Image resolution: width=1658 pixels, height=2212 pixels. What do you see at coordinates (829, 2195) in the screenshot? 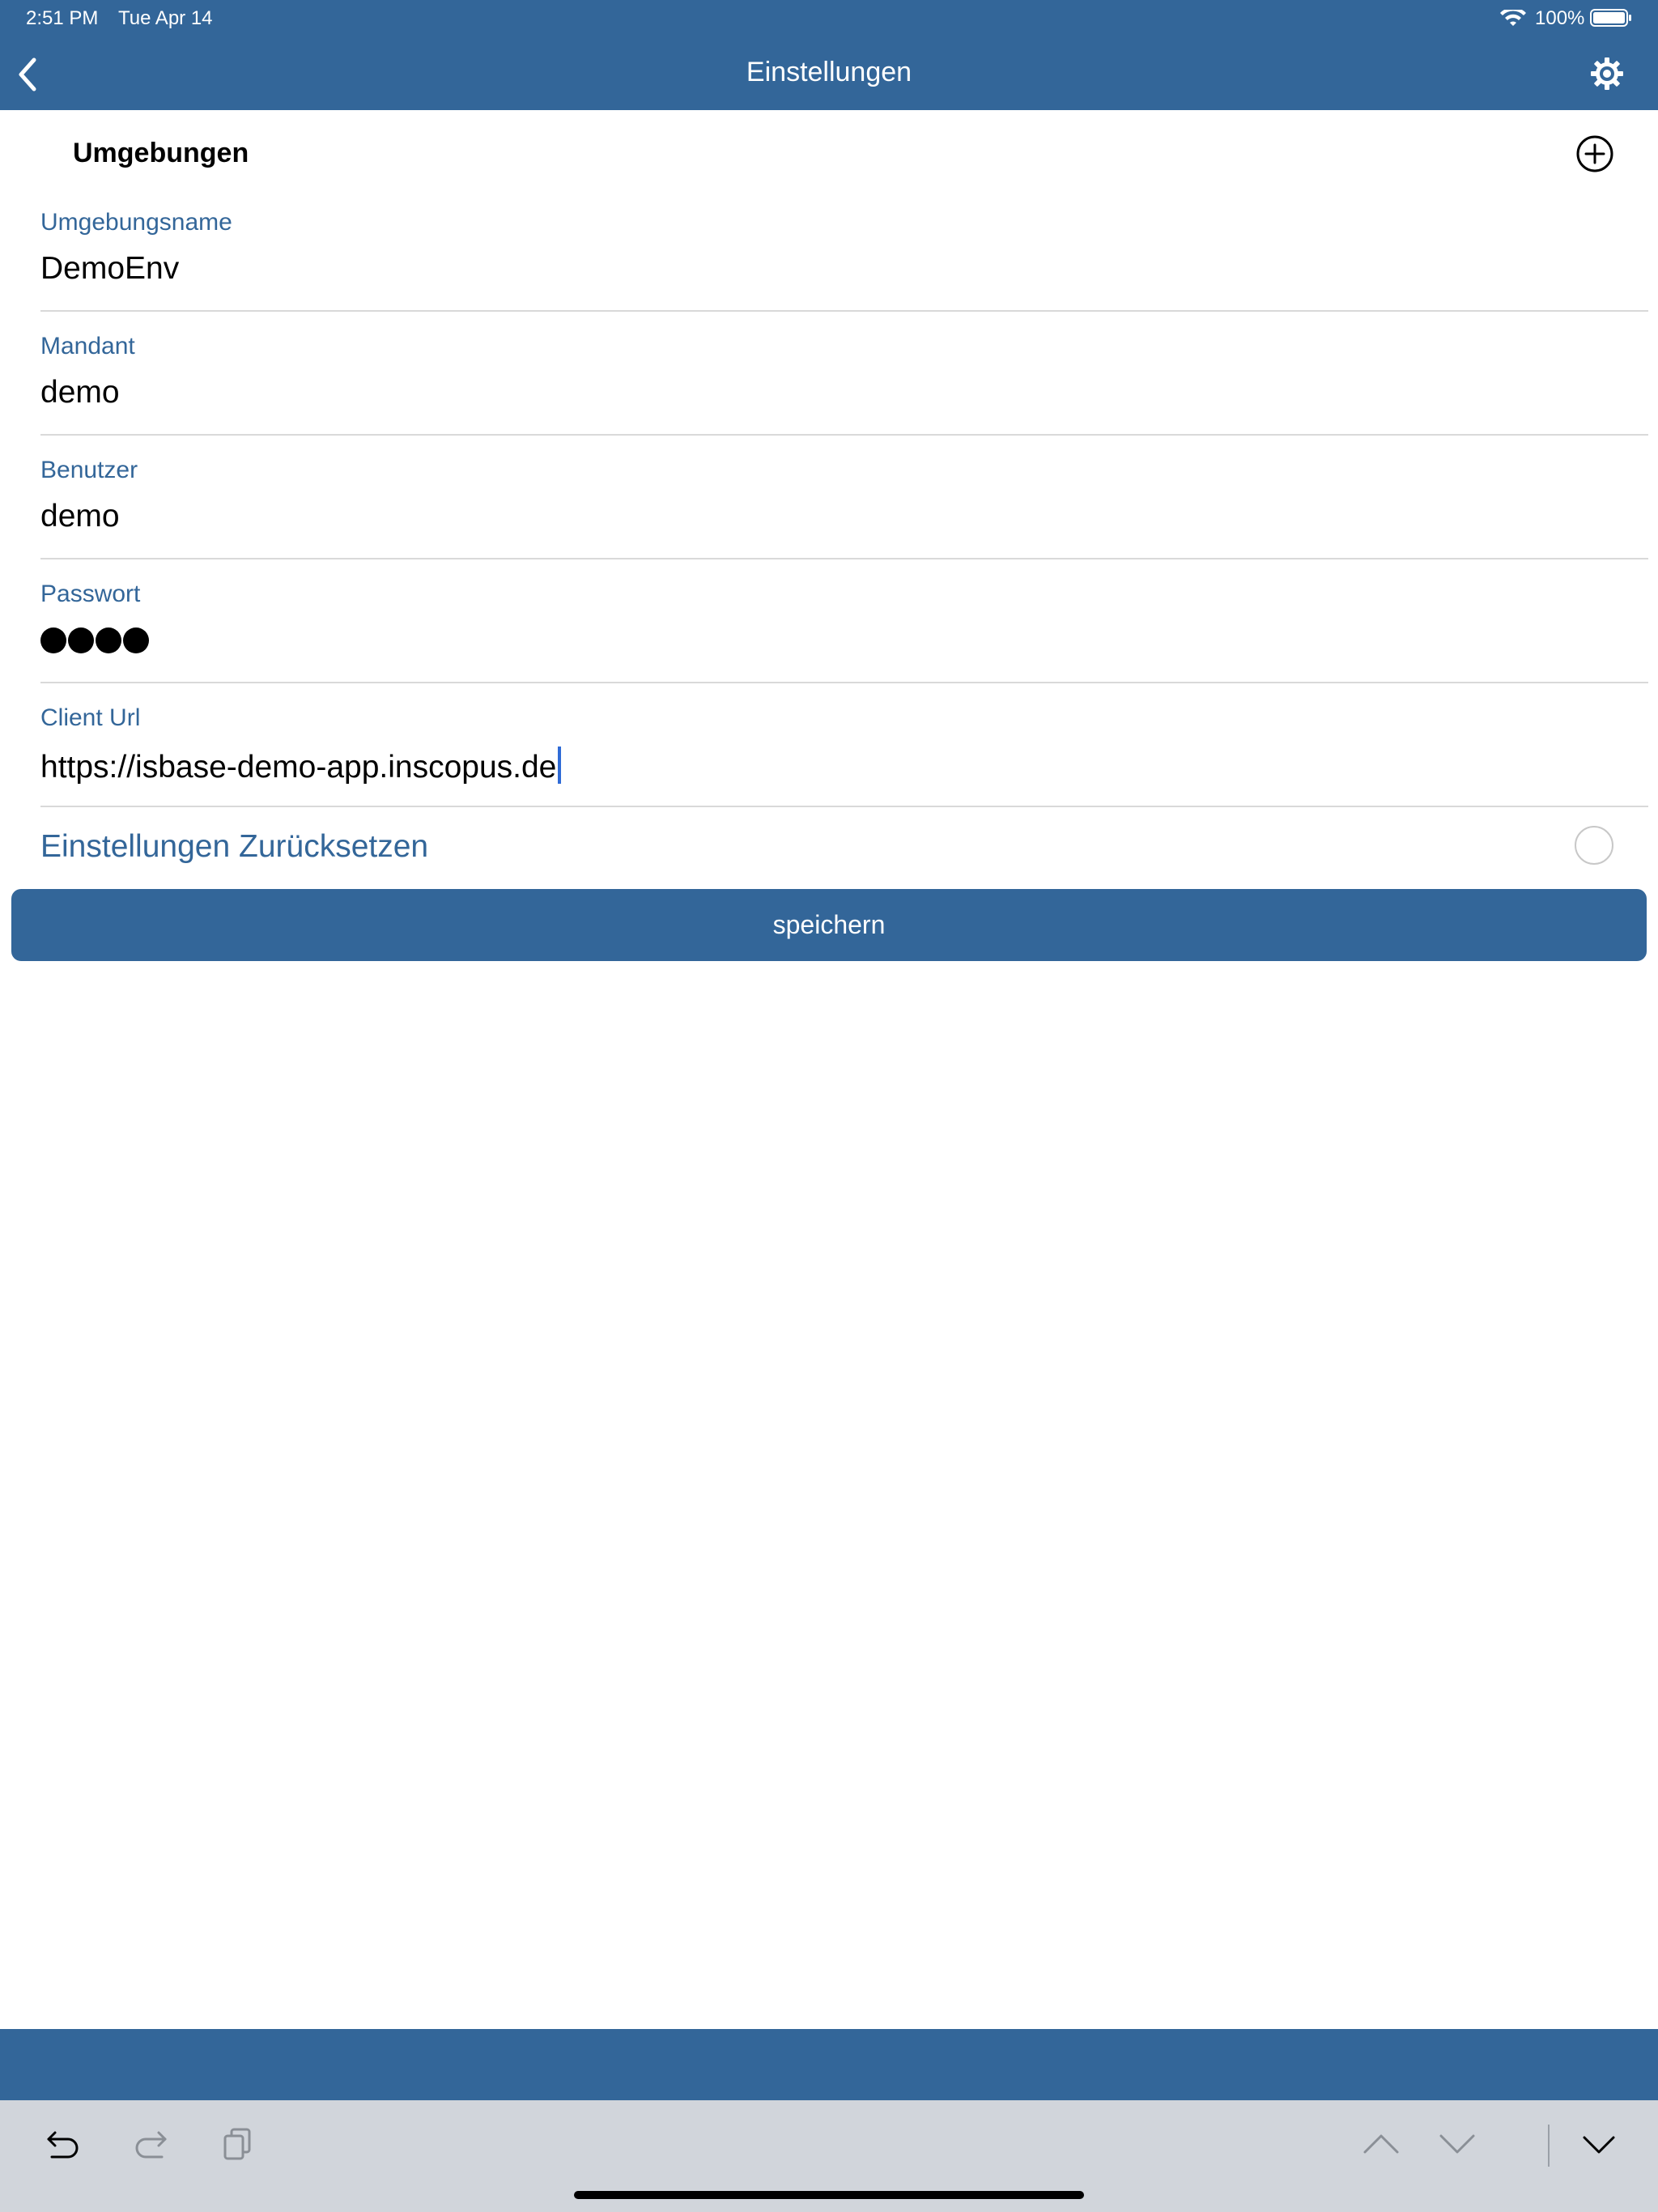
I see `home-indicator` at bounding box center [829, 2195].